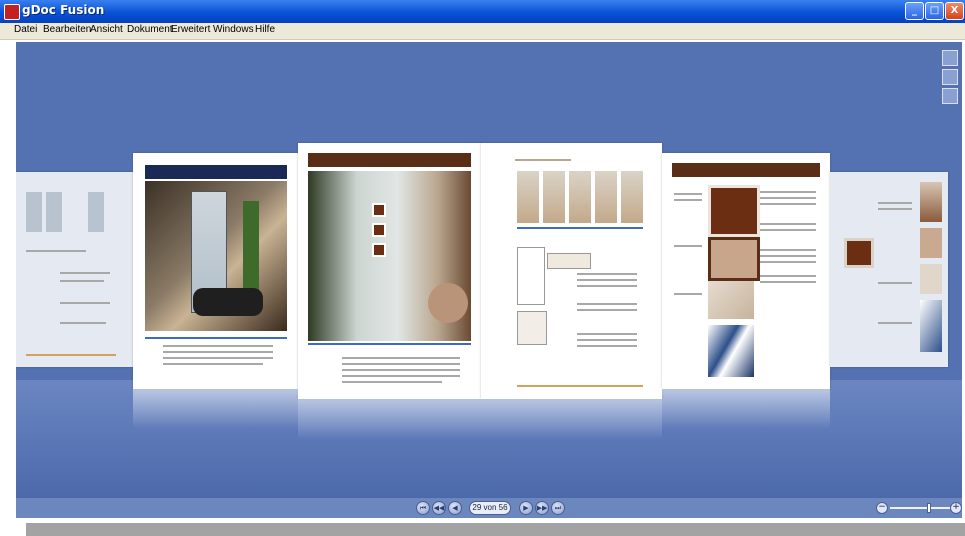 Image resolution: width=965 pixels, height=536 pixels. I want to click on first-page-button: ⏮, so click(423, 508).